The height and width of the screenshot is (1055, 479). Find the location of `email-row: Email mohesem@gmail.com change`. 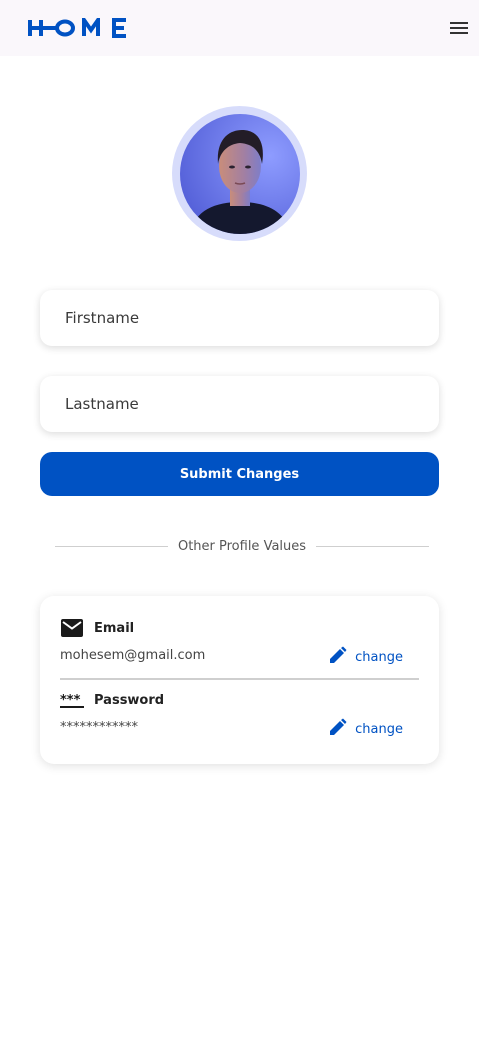

email-row: Email mohesem@gmail.com change is located at coordinates (239, 648).